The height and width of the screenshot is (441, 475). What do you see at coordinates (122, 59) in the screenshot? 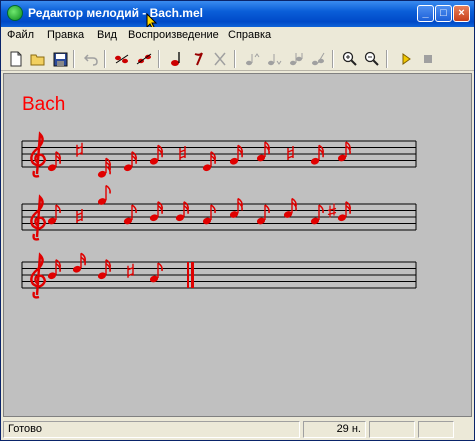
I see `note-group-icon` at bounding box center [122, 59].